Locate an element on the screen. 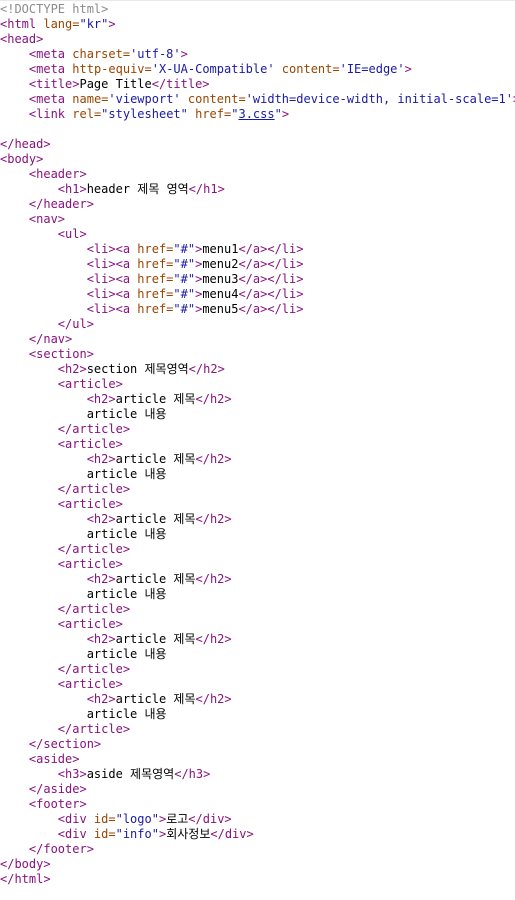  source-line: <title>Page Title</title> is located at coordinates (257, 84).